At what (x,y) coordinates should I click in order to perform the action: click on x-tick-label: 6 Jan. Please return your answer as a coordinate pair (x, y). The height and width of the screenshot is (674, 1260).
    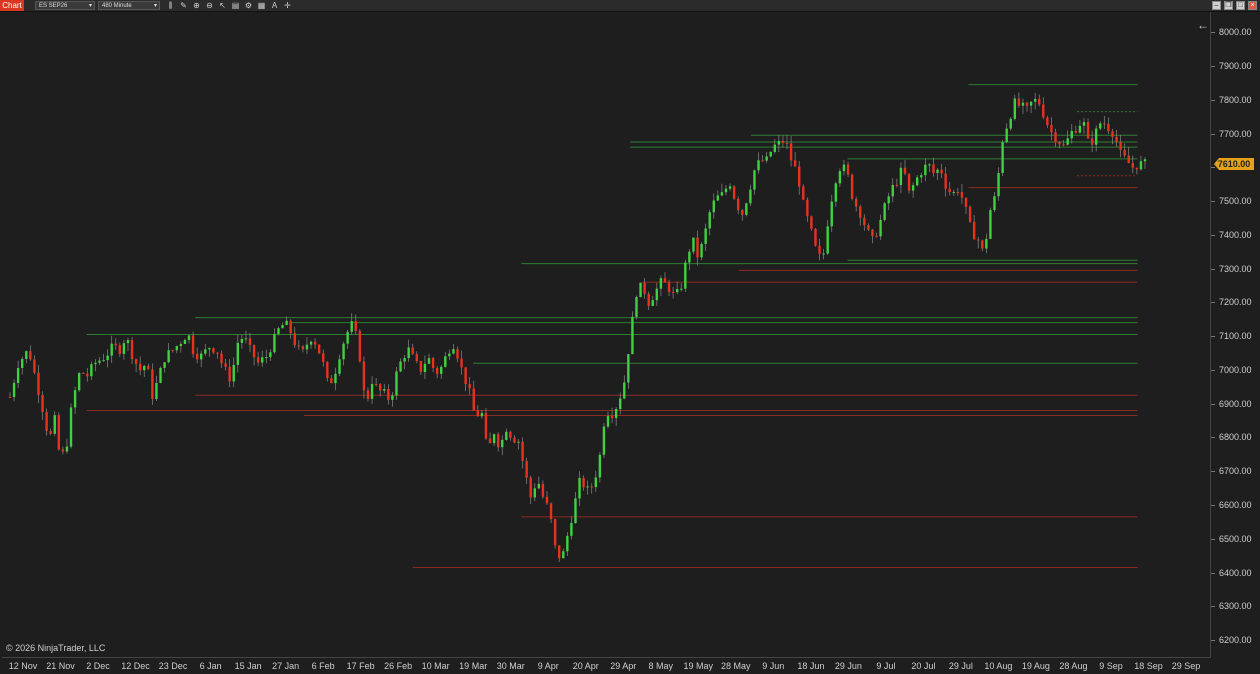
    Looking at the image, I should click on (210, 666).